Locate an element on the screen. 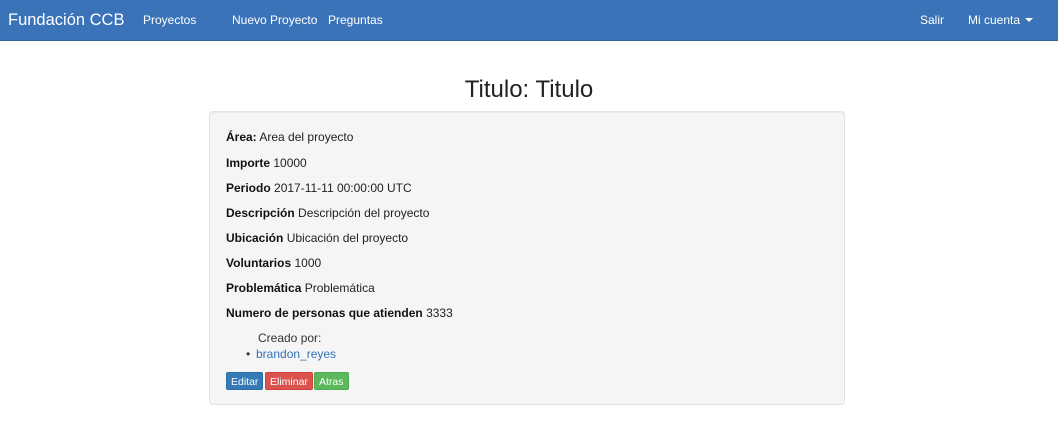  nav-link-preguntas: Preguntas is located at coordinates (355, 20).